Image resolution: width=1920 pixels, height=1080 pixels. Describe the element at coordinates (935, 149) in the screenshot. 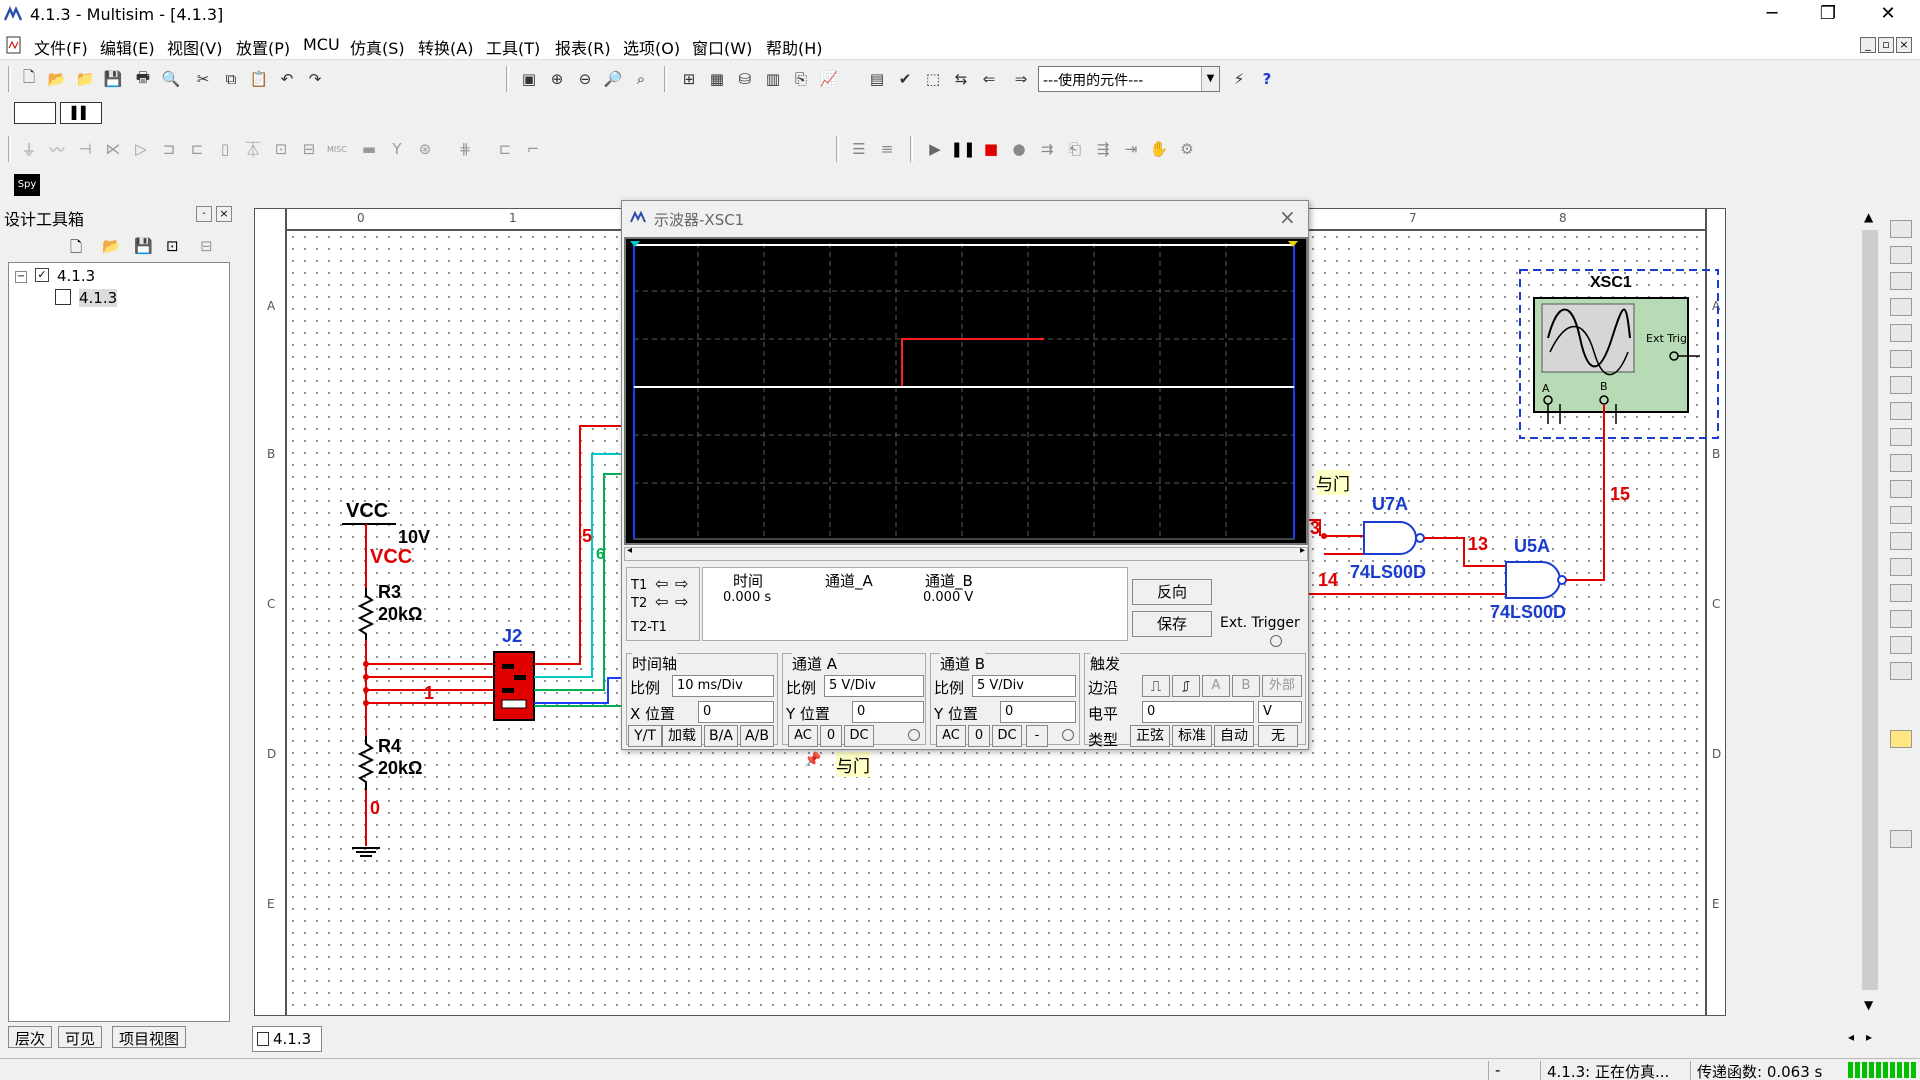

I see `run-icon: ▶` at that location.